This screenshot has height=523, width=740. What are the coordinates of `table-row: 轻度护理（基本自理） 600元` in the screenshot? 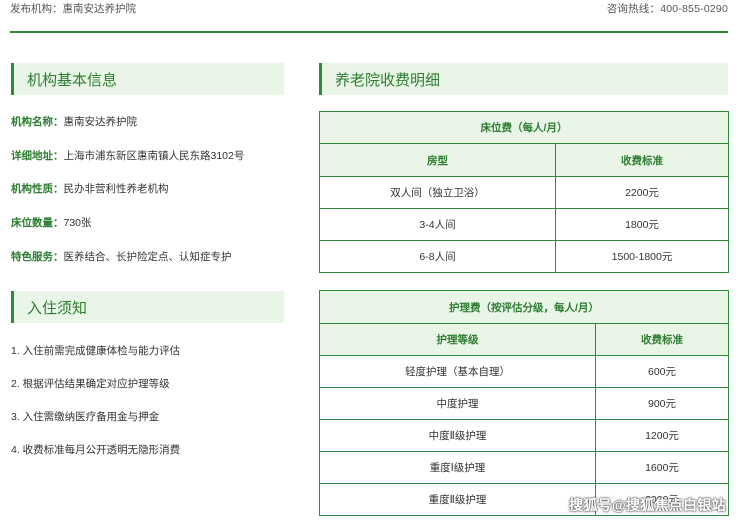 It's located at (524, 371).